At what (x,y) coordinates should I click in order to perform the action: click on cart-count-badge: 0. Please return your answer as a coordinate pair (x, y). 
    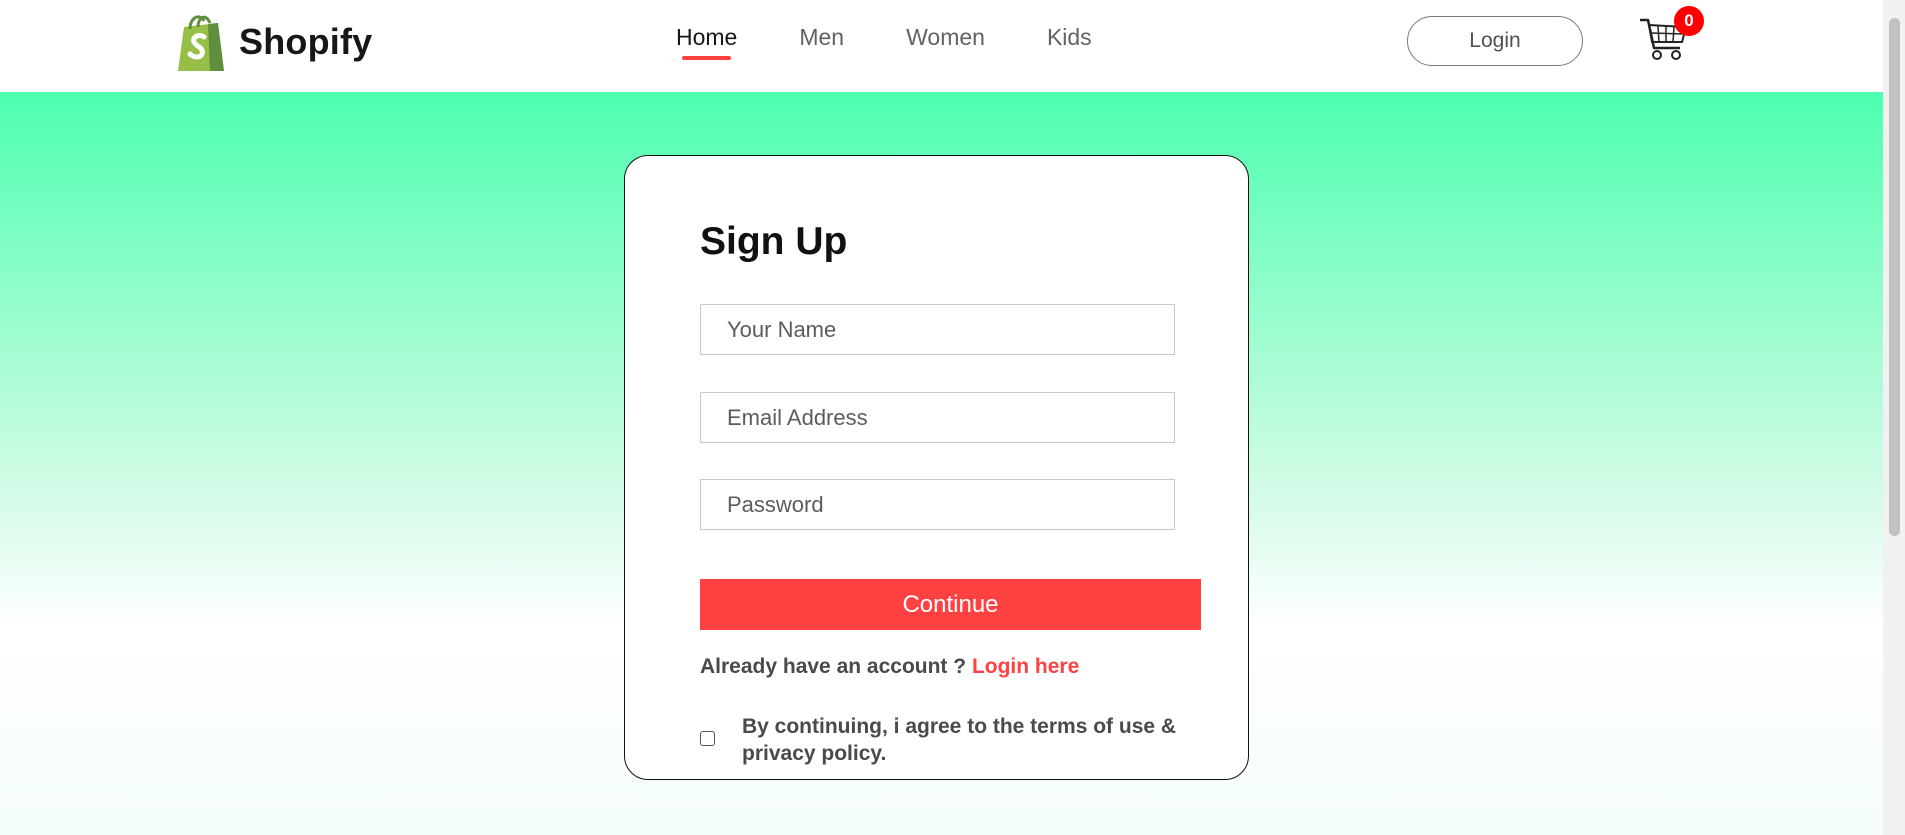
    Looking at the image, I should click on (1689, 21).